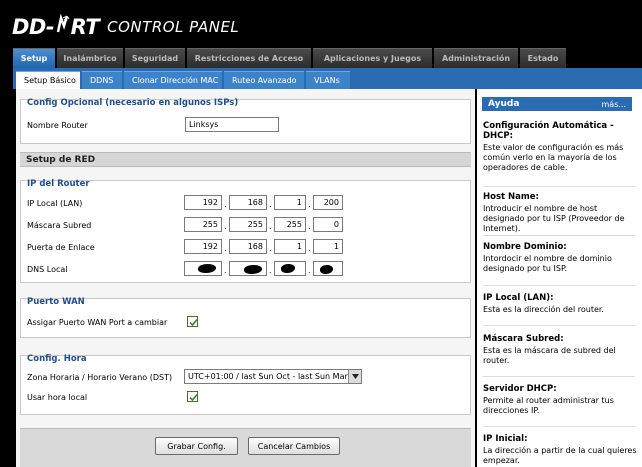  What do you see at coordinates (328, 202) in the screenshot?
I see `local-ip-octet-4: 200` at bounding box center [328, 202].